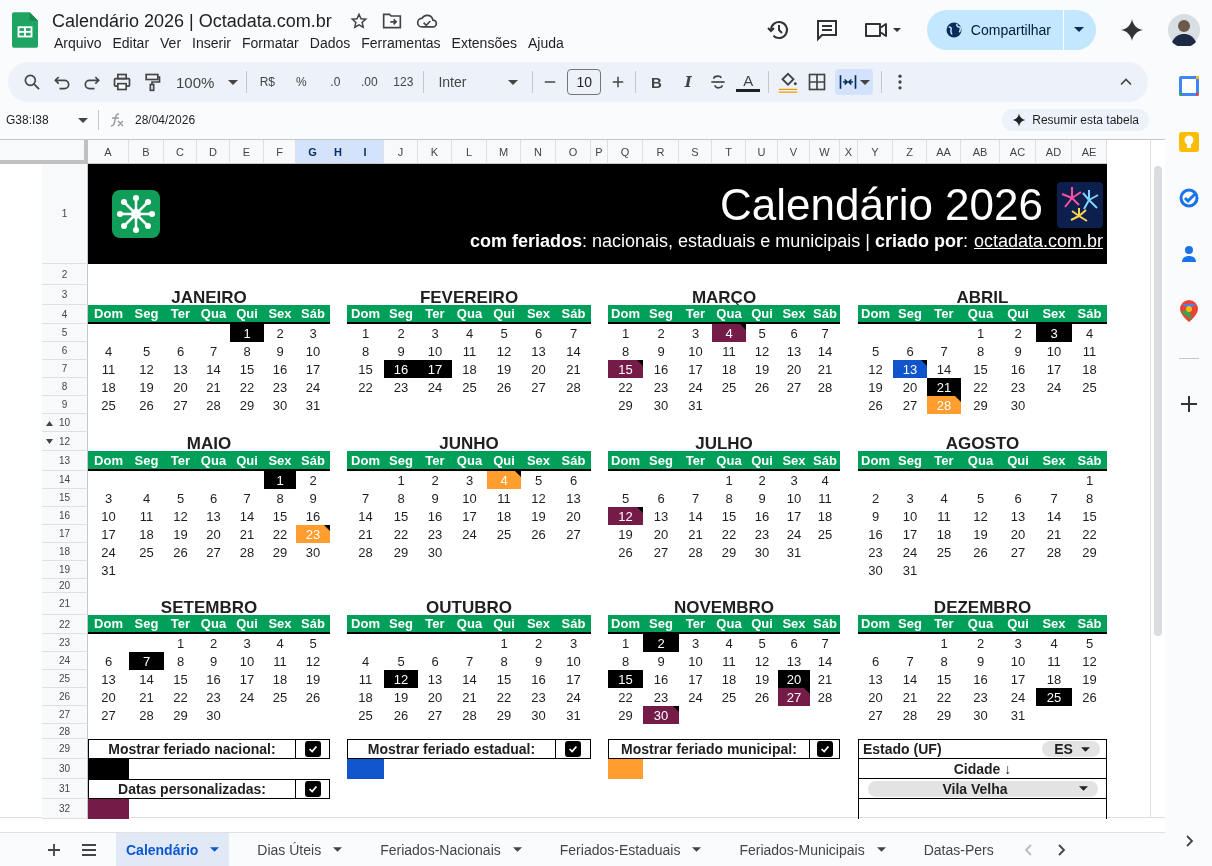 This screenshot has height=866, width=1212. I want to click on row-header: 27, so click(65, 715).